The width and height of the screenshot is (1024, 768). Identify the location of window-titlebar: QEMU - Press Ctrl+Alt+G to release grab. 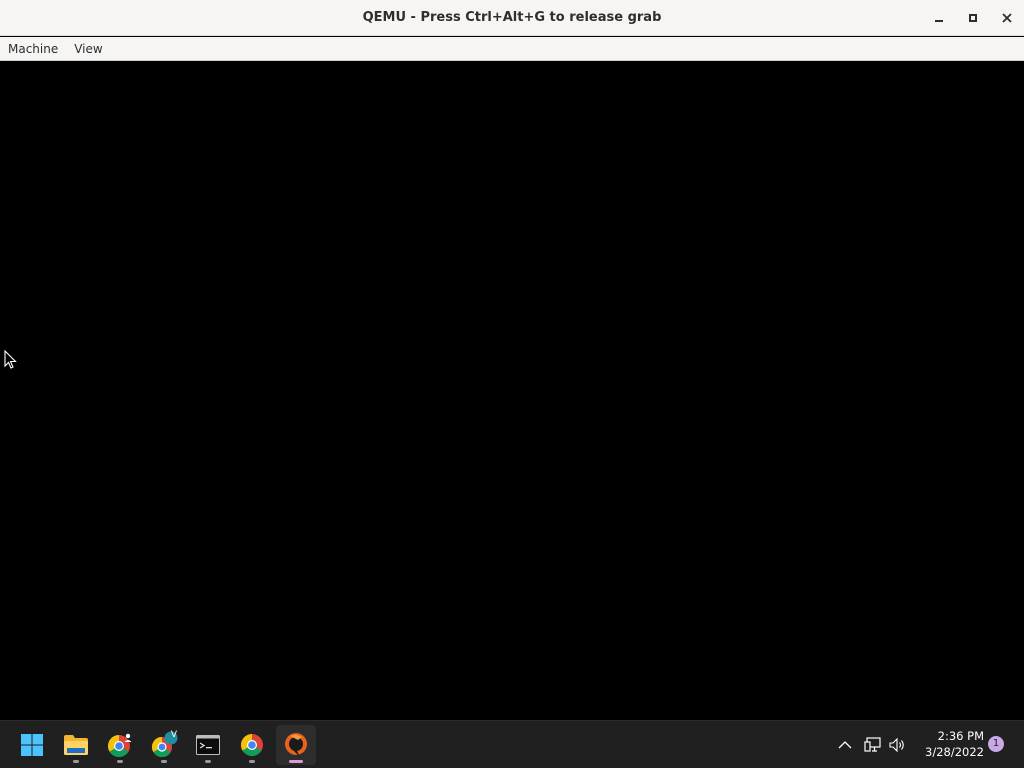
(512, 18).